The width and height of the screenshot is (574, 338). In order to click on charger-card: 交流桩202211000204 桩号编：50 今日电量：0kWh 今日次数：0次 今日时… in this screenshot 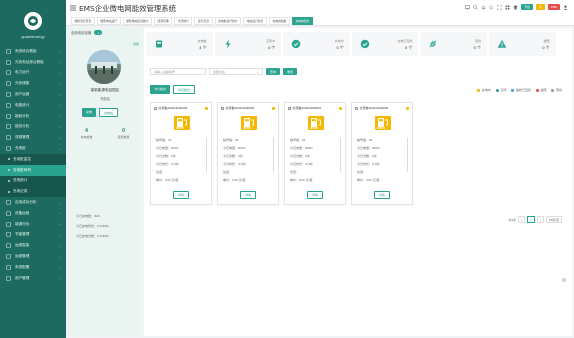, I will do `click(382, 153)`.